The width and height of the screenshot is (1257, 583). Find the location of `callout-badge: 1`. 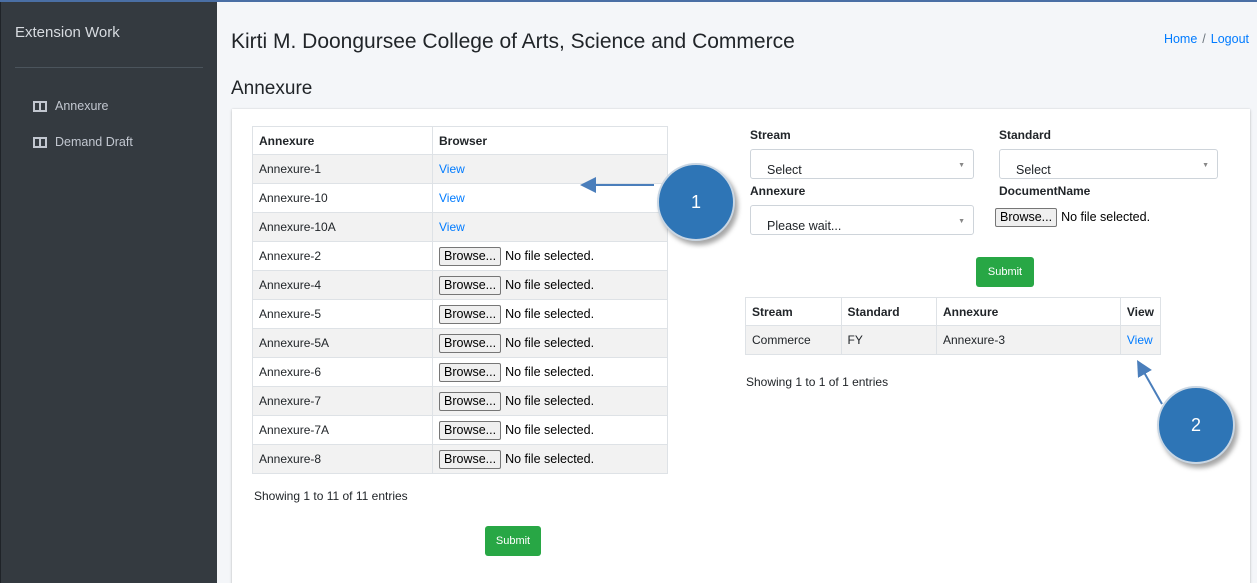

callout-badge: 1 is located at coordinates (696, 202).